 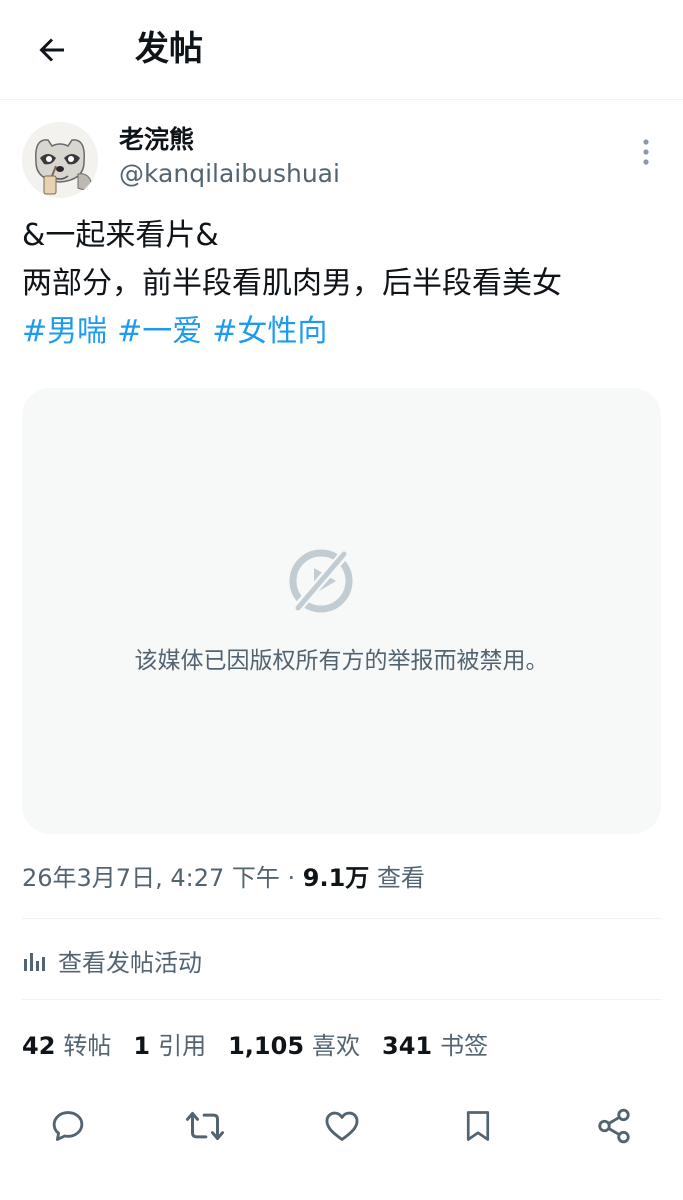 I want to click on repost-button, so click(x=205, y=1126).